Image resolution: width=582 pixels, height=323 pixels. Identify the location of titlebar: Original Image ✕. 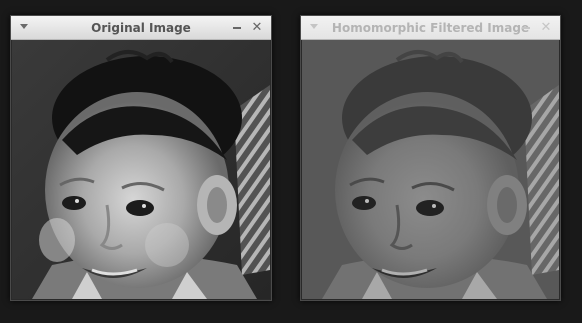
(141, 28).